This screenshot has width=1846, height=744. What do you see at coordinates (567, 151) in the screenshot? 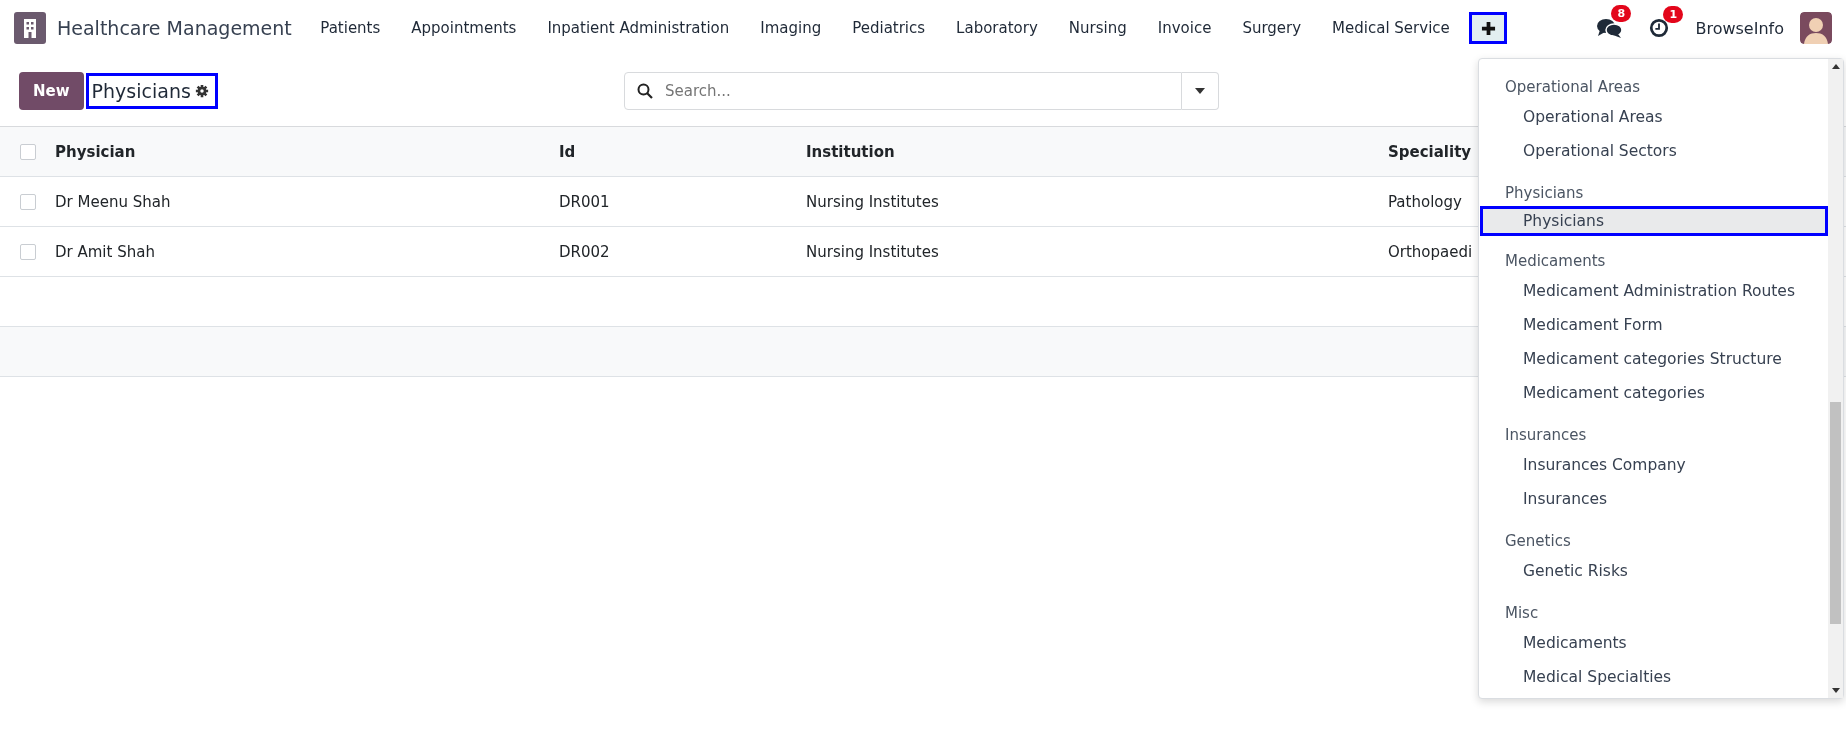
I see `column-header: Id` at bounding box center [567, 151].